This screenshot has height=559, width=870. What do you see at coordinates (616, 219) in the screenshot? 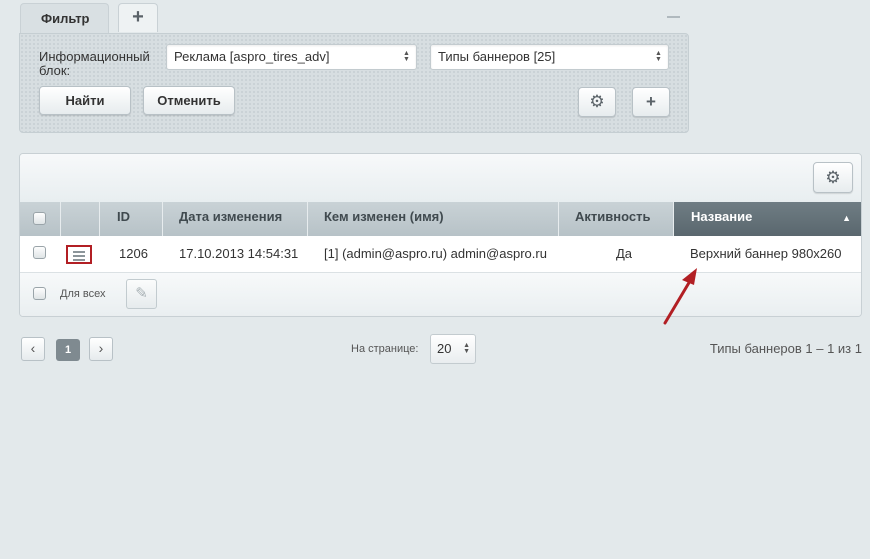
I see `column-header-active: Активность` at bounding box center [616, 219].